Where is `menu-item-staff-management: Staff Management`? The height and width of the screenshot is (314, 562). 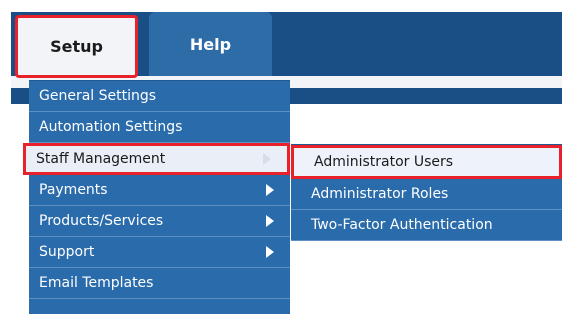 menu-item-staff-management: Staff Management is located at coordinates (156, 159).